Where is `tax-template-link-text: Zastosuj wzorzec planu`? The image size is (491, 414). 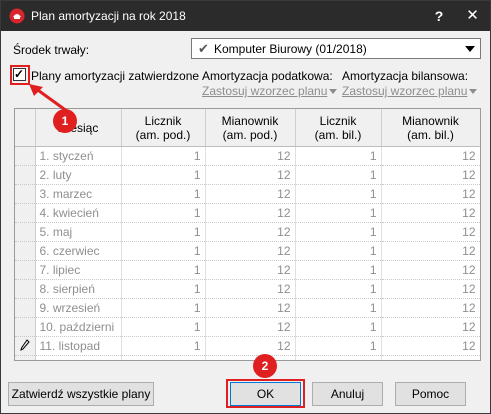 tax-template-link-text: Zastosuj wzorzec planu is located at coordinates (265, 91).